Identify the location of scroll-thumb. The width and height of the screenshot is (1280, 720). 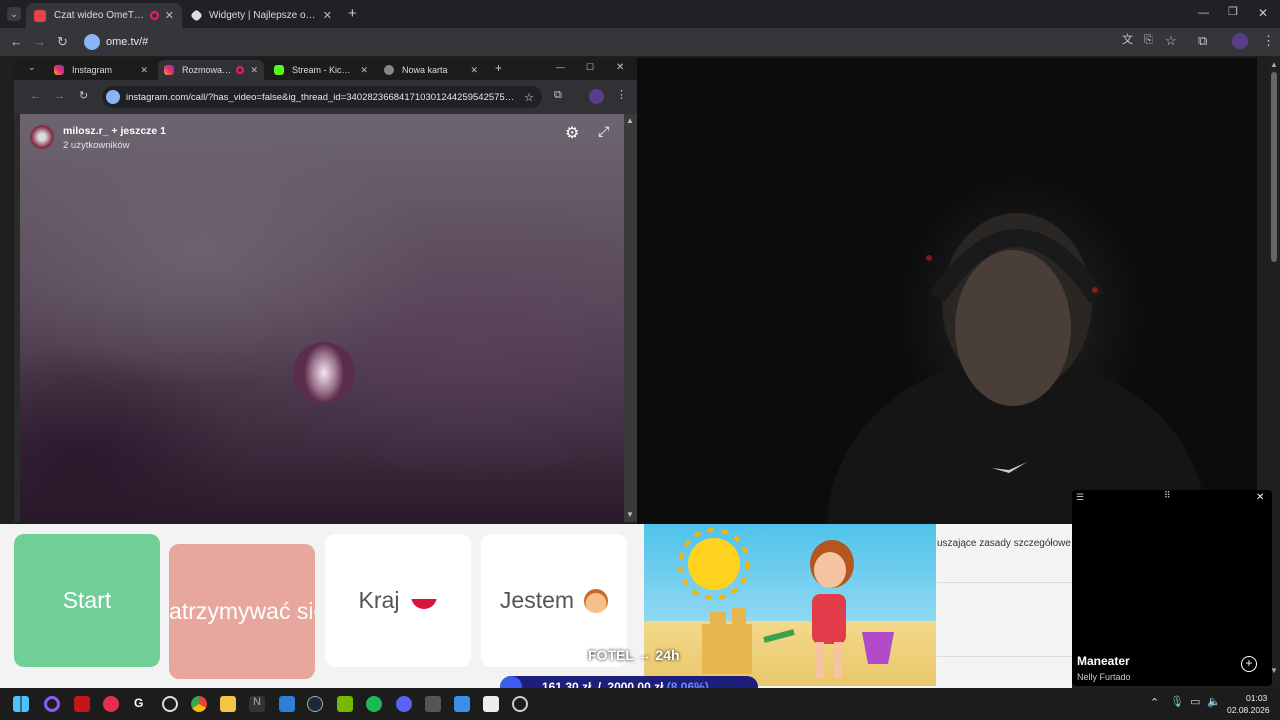
(1274, 167).